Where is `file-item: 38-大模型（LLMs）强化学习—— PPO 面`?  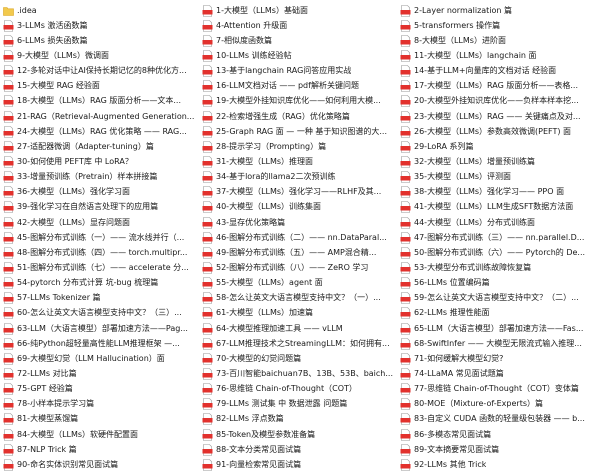 file-item: 38-大模型（LLMs）强化学习—— PPO 面 is located at coordinates (498, 192).